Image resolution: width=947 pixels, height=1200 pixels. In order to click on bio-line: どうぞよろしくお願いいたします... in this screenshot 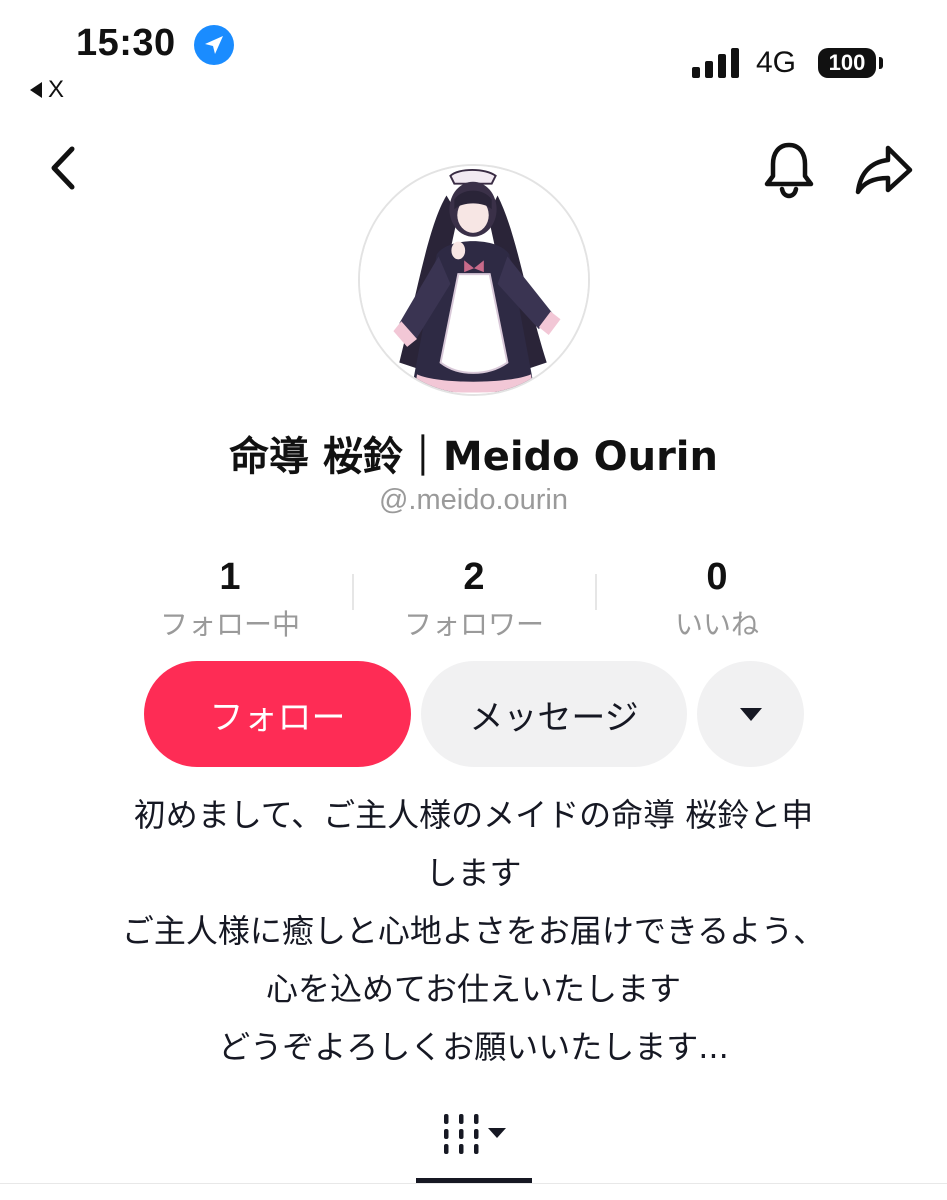, I will do `click(473, 1047)`.